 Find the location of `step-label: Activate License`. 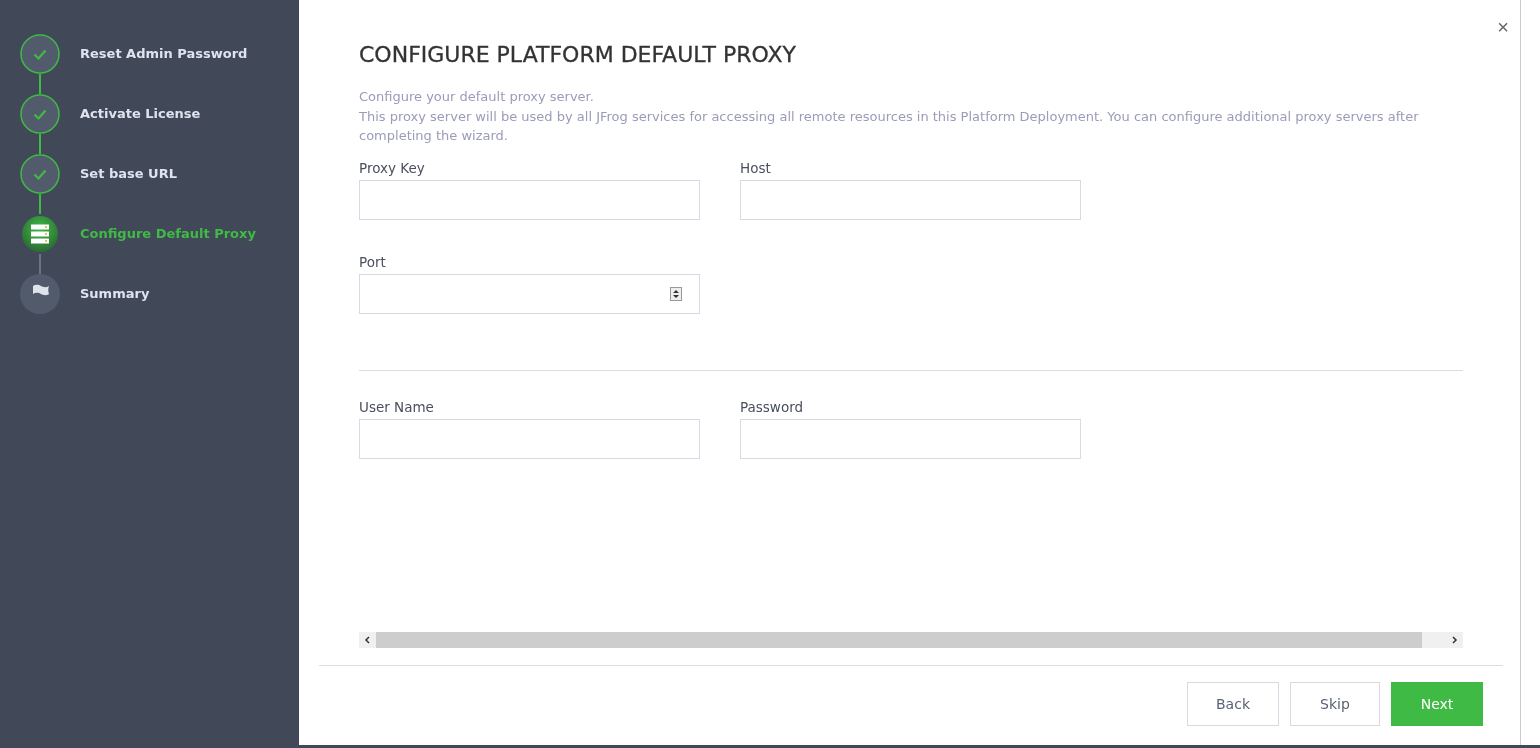

step-label: Activate License is located at coordinates (140, 114).